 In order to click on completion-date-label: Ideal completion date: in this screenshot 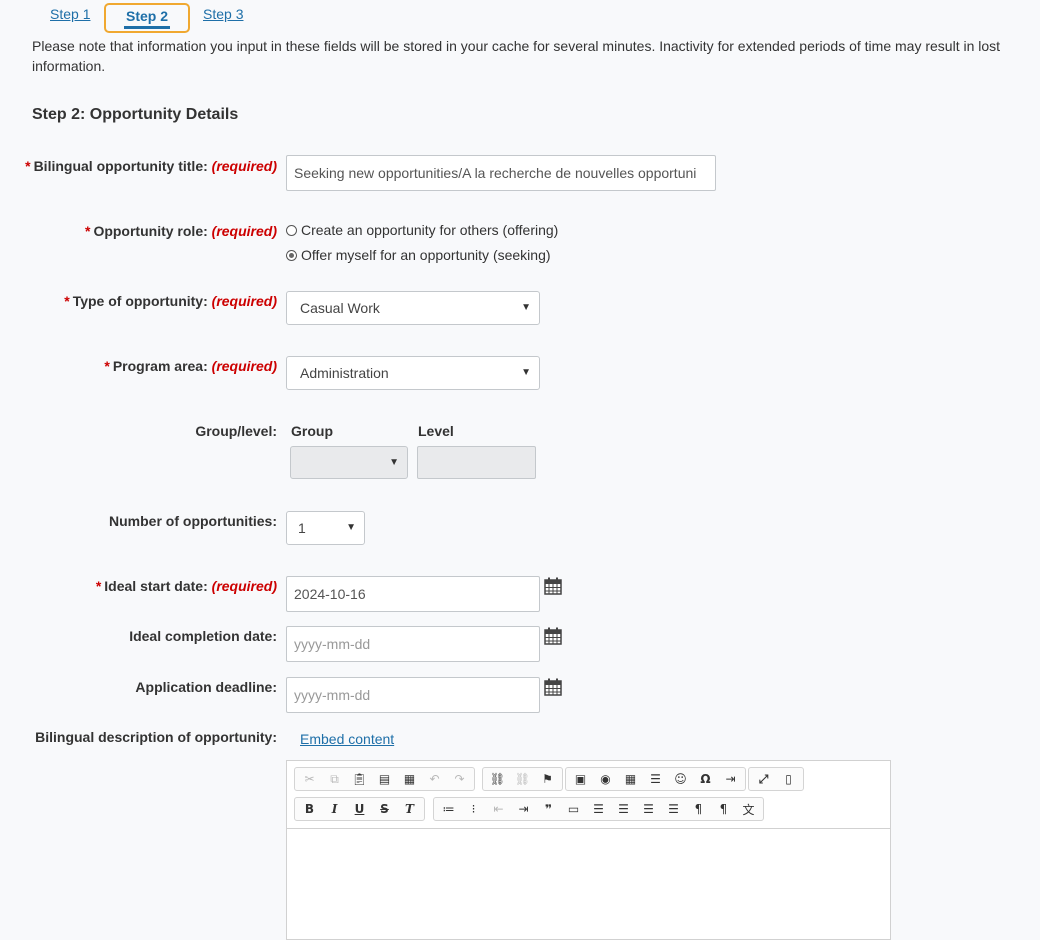, I will do `click(203, 636)`.